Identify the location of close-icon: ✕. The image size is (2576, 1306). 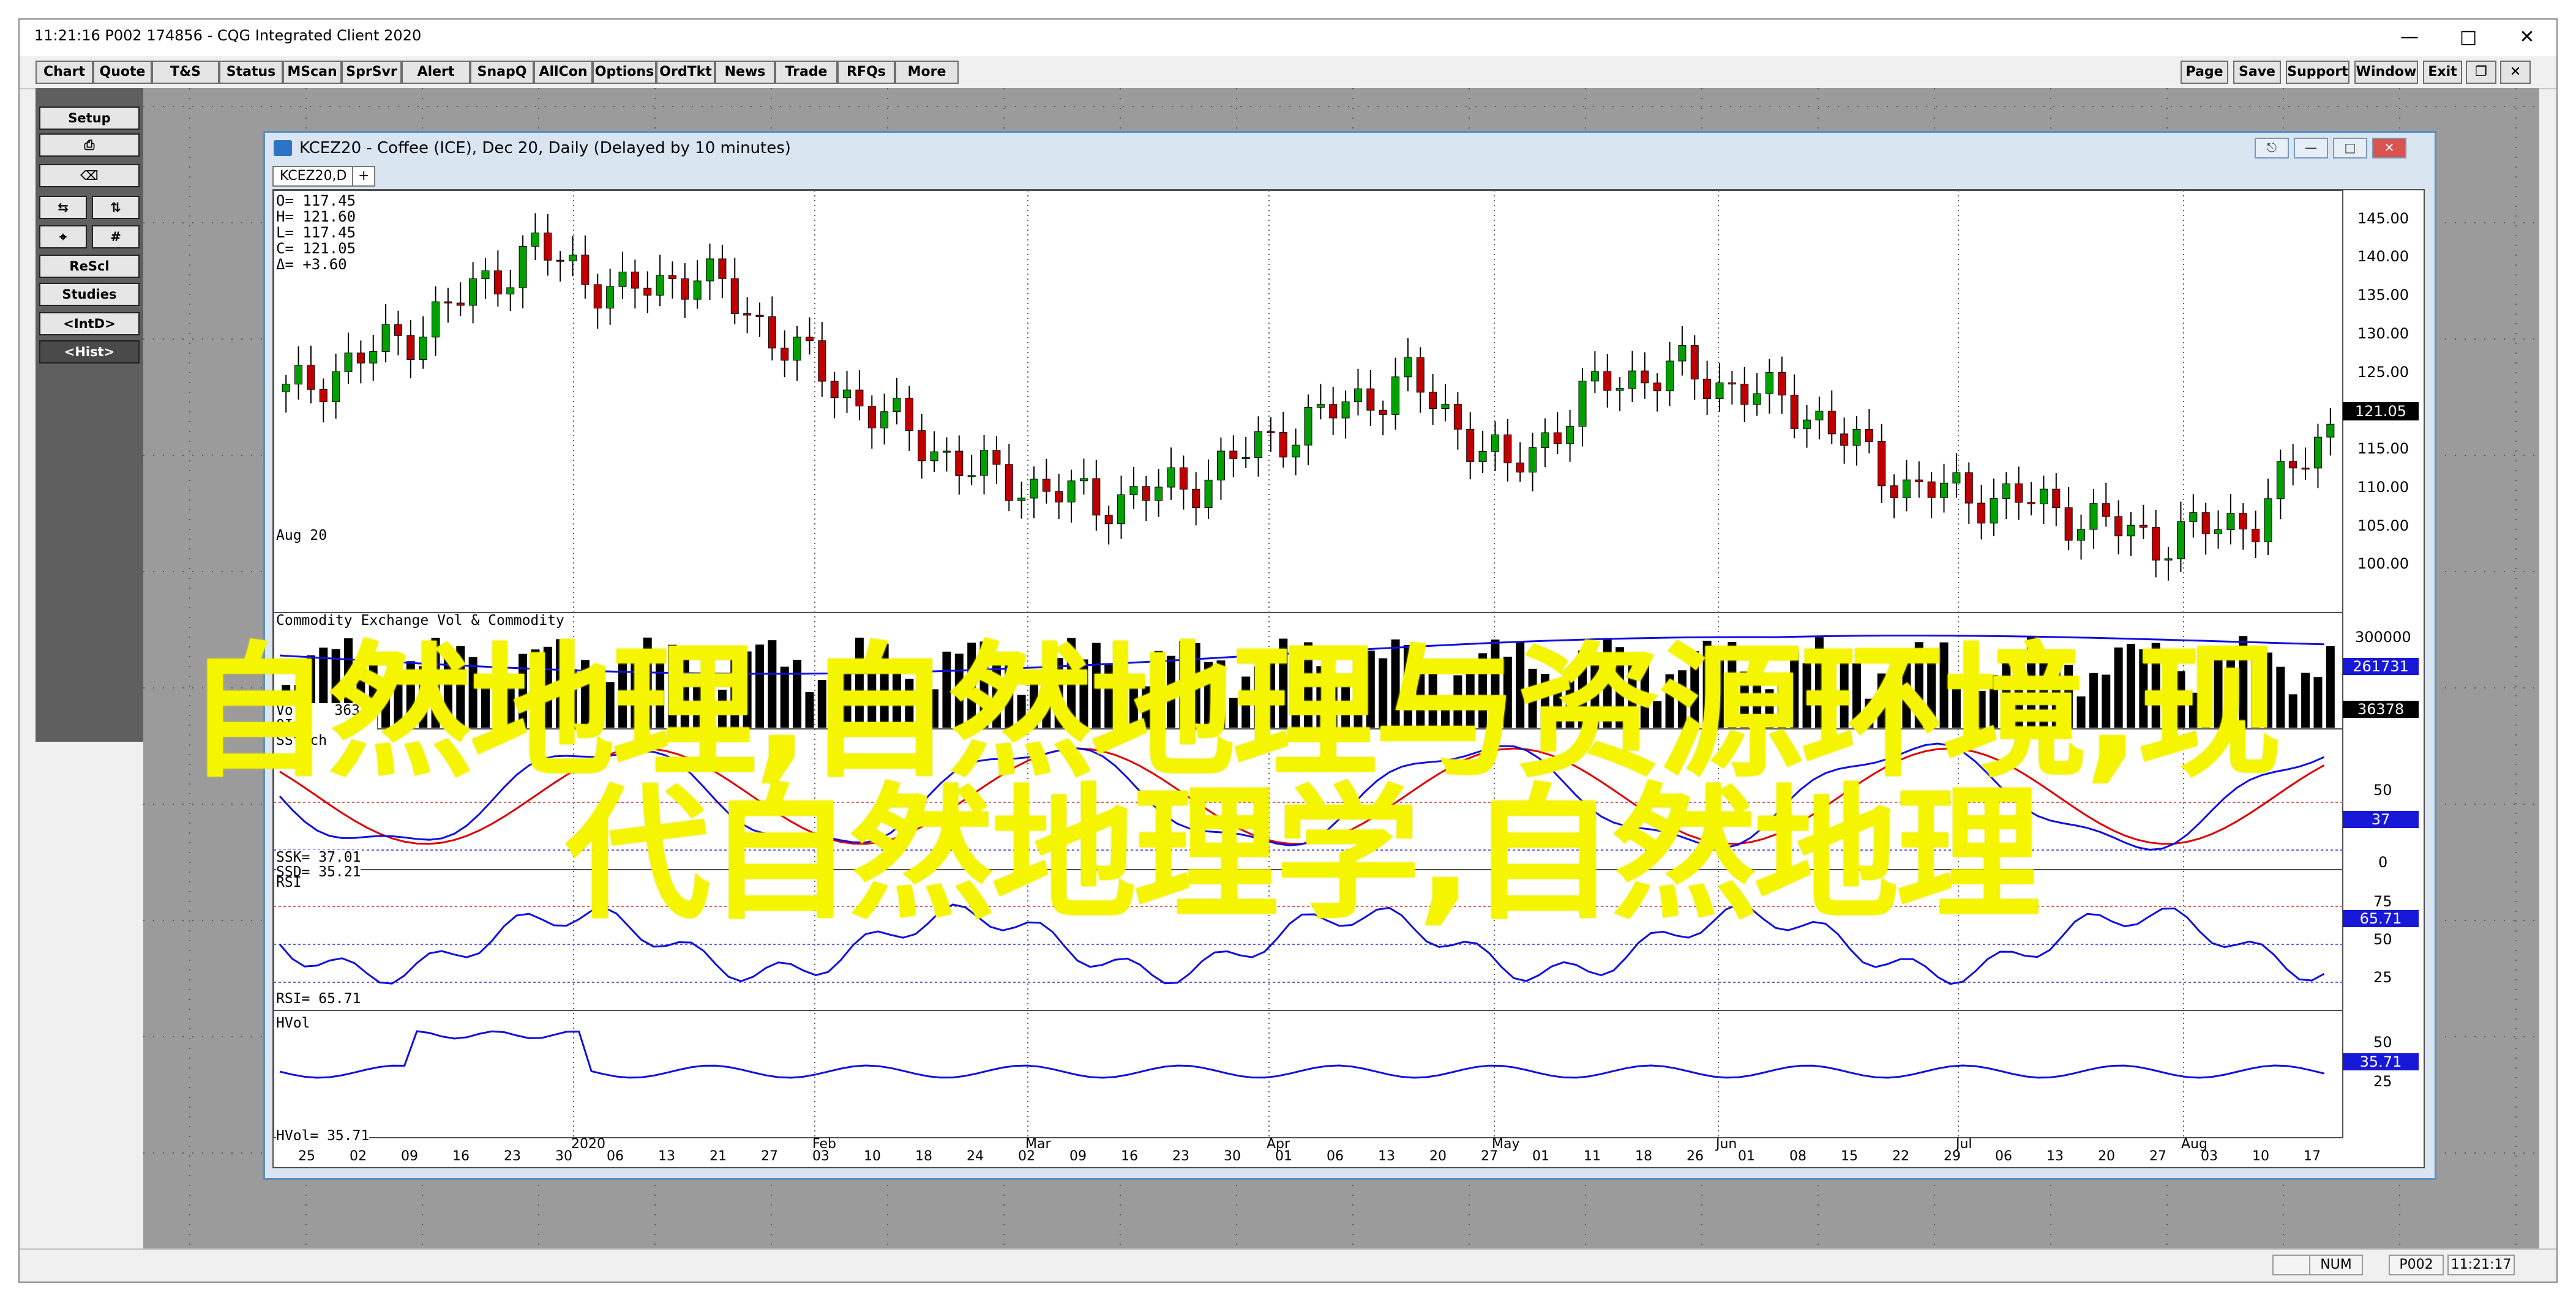
(2527, 38).